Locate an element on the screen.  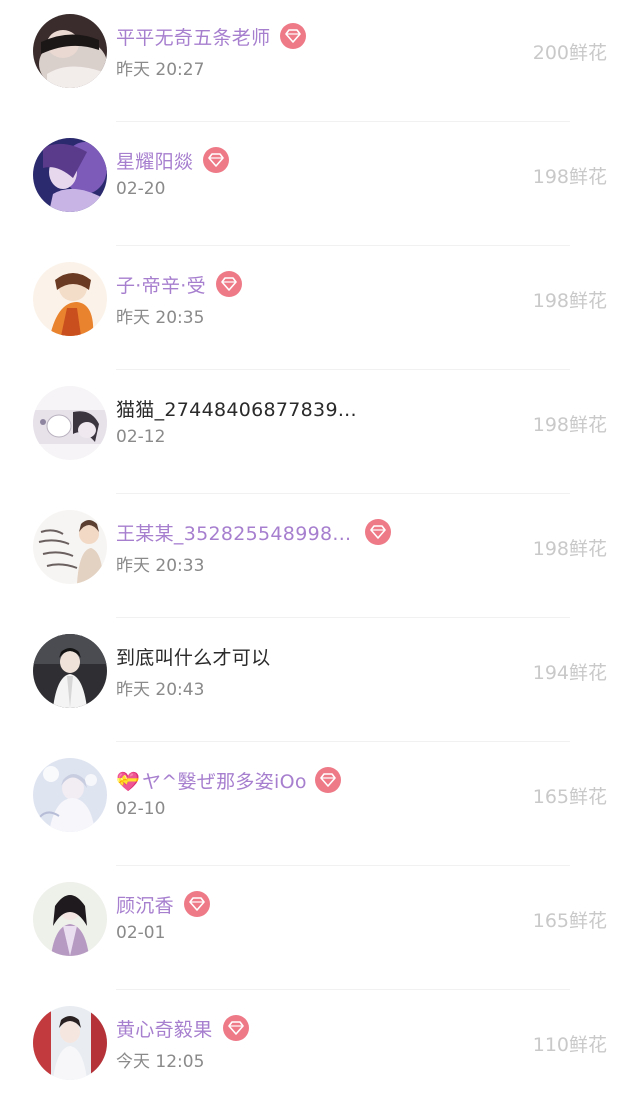
user-name: 到底叫什么才可以 is located at coordinates (193, 656).